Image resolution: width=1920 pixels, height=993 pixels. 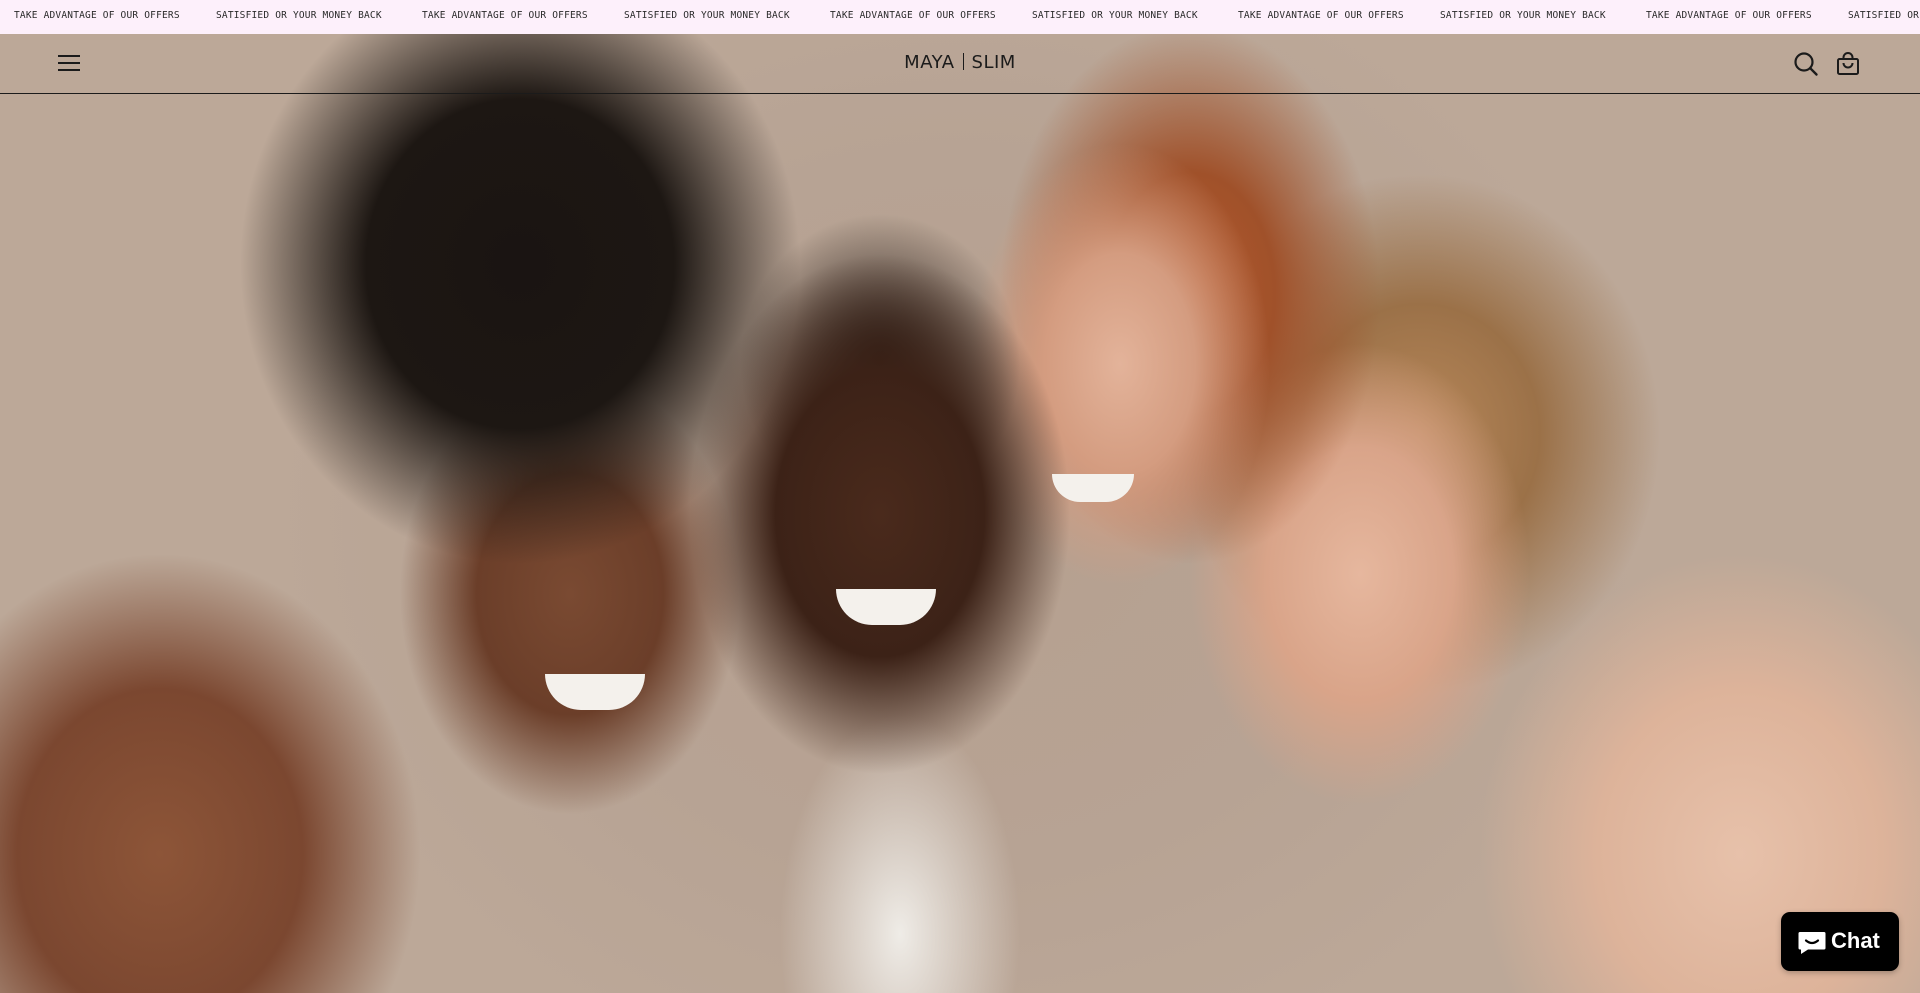 I want to click on search-icon, so click(x=1806, y=64).